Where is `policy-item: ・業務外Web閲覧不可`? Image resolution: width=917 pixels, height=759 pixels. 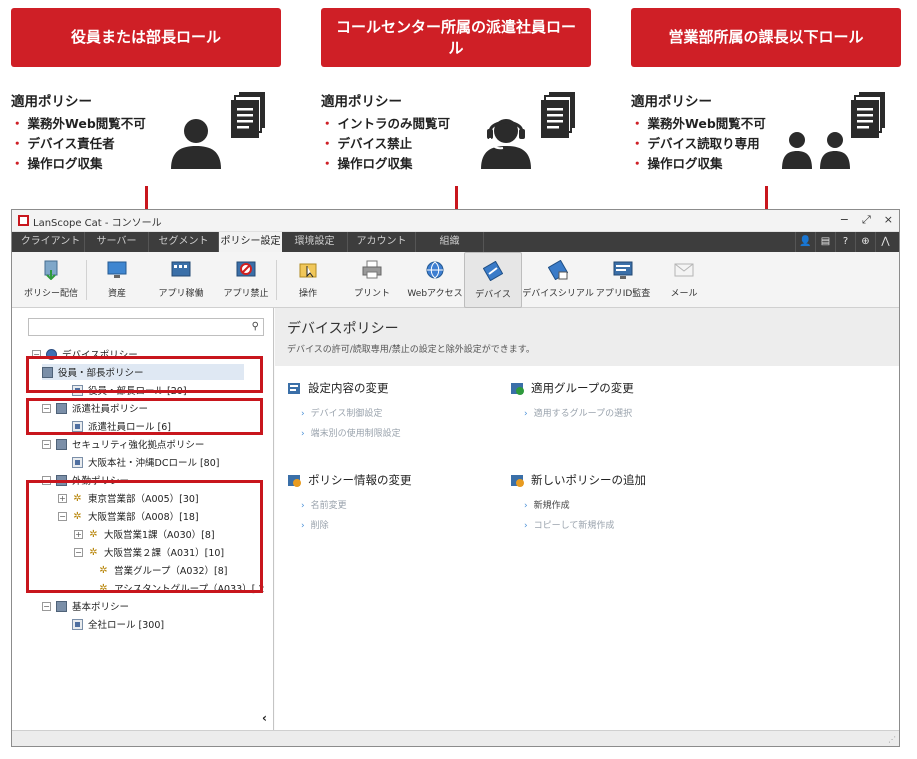
policy-item: ・業務外Web閲覧不可 is located at coordinates (698, 124).